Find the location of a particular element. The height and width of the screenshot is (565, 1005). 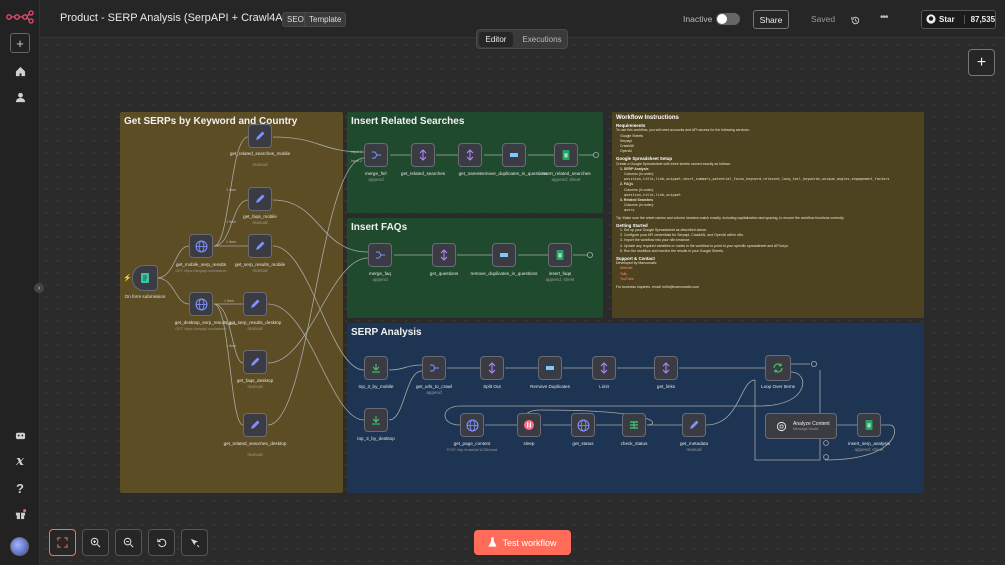

reset-zoom-button is located at coordinates (161, 542).